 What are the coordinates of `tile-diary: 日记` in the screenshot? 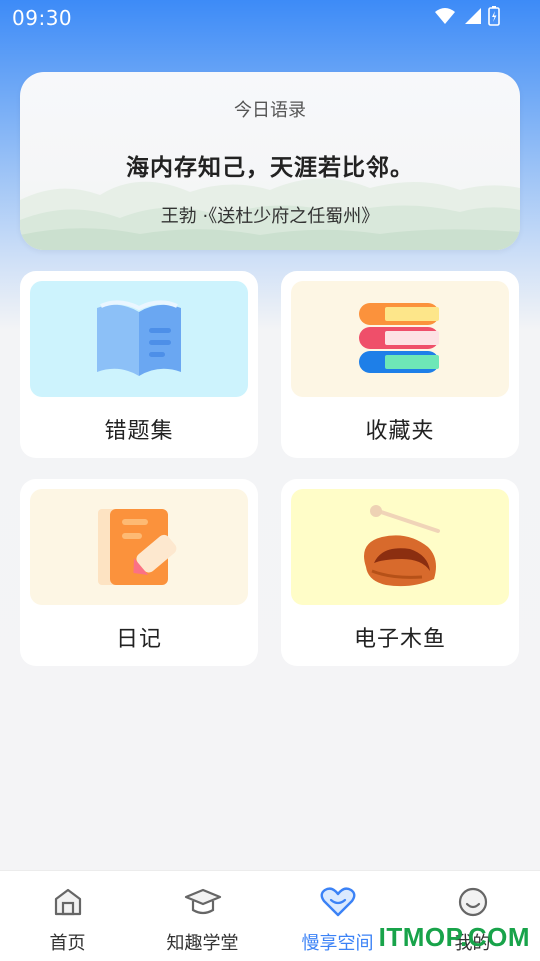 It's located at (139, 572).